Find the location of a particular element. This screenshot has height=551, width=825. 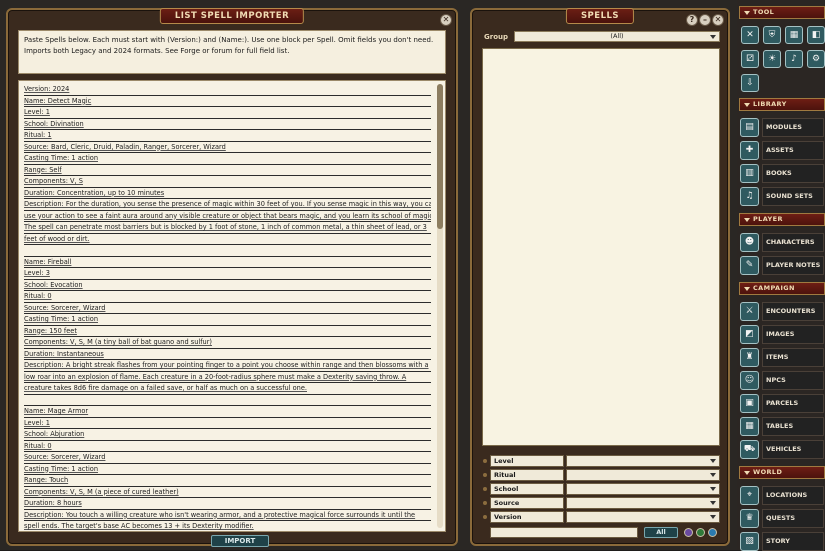

sidebar-item-modules: ▤MODULES is located at coordinates (782, 127).